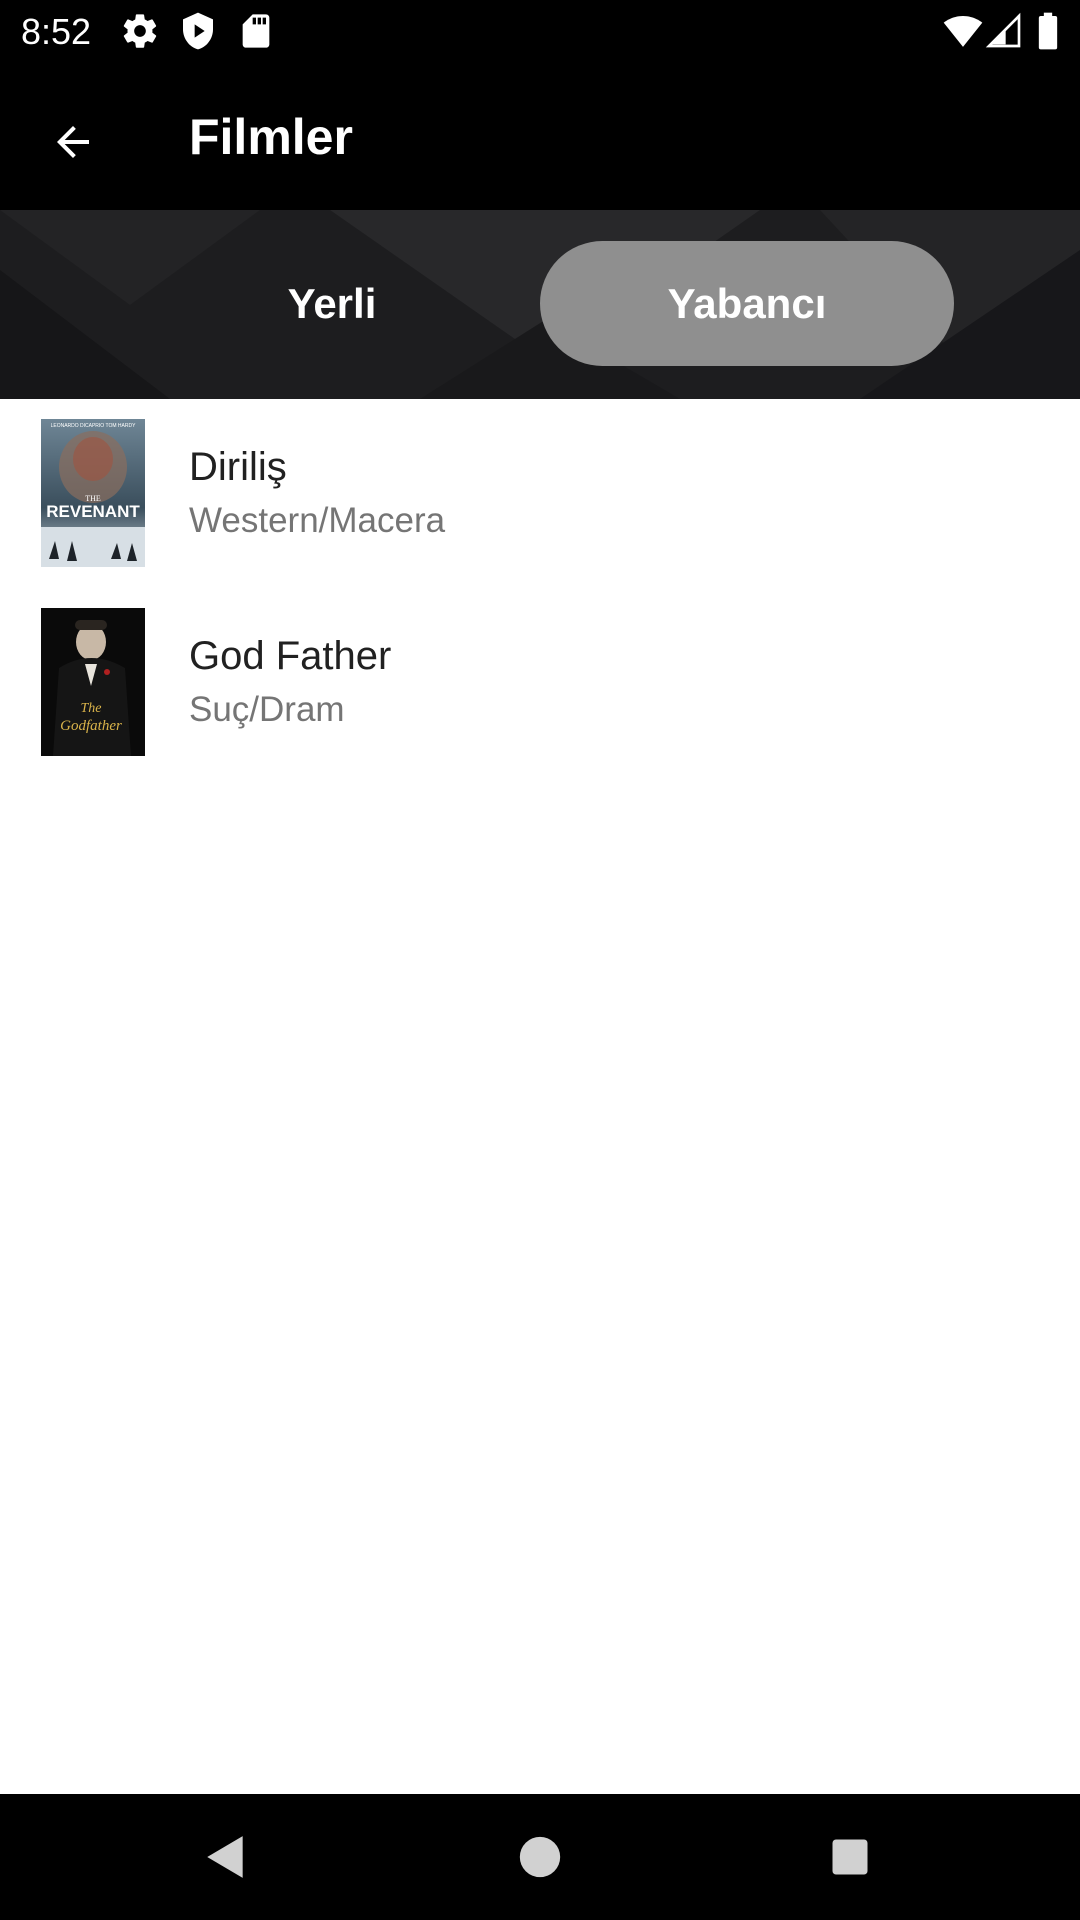  I want to click on page-title: Filmler, so click(271, 137).